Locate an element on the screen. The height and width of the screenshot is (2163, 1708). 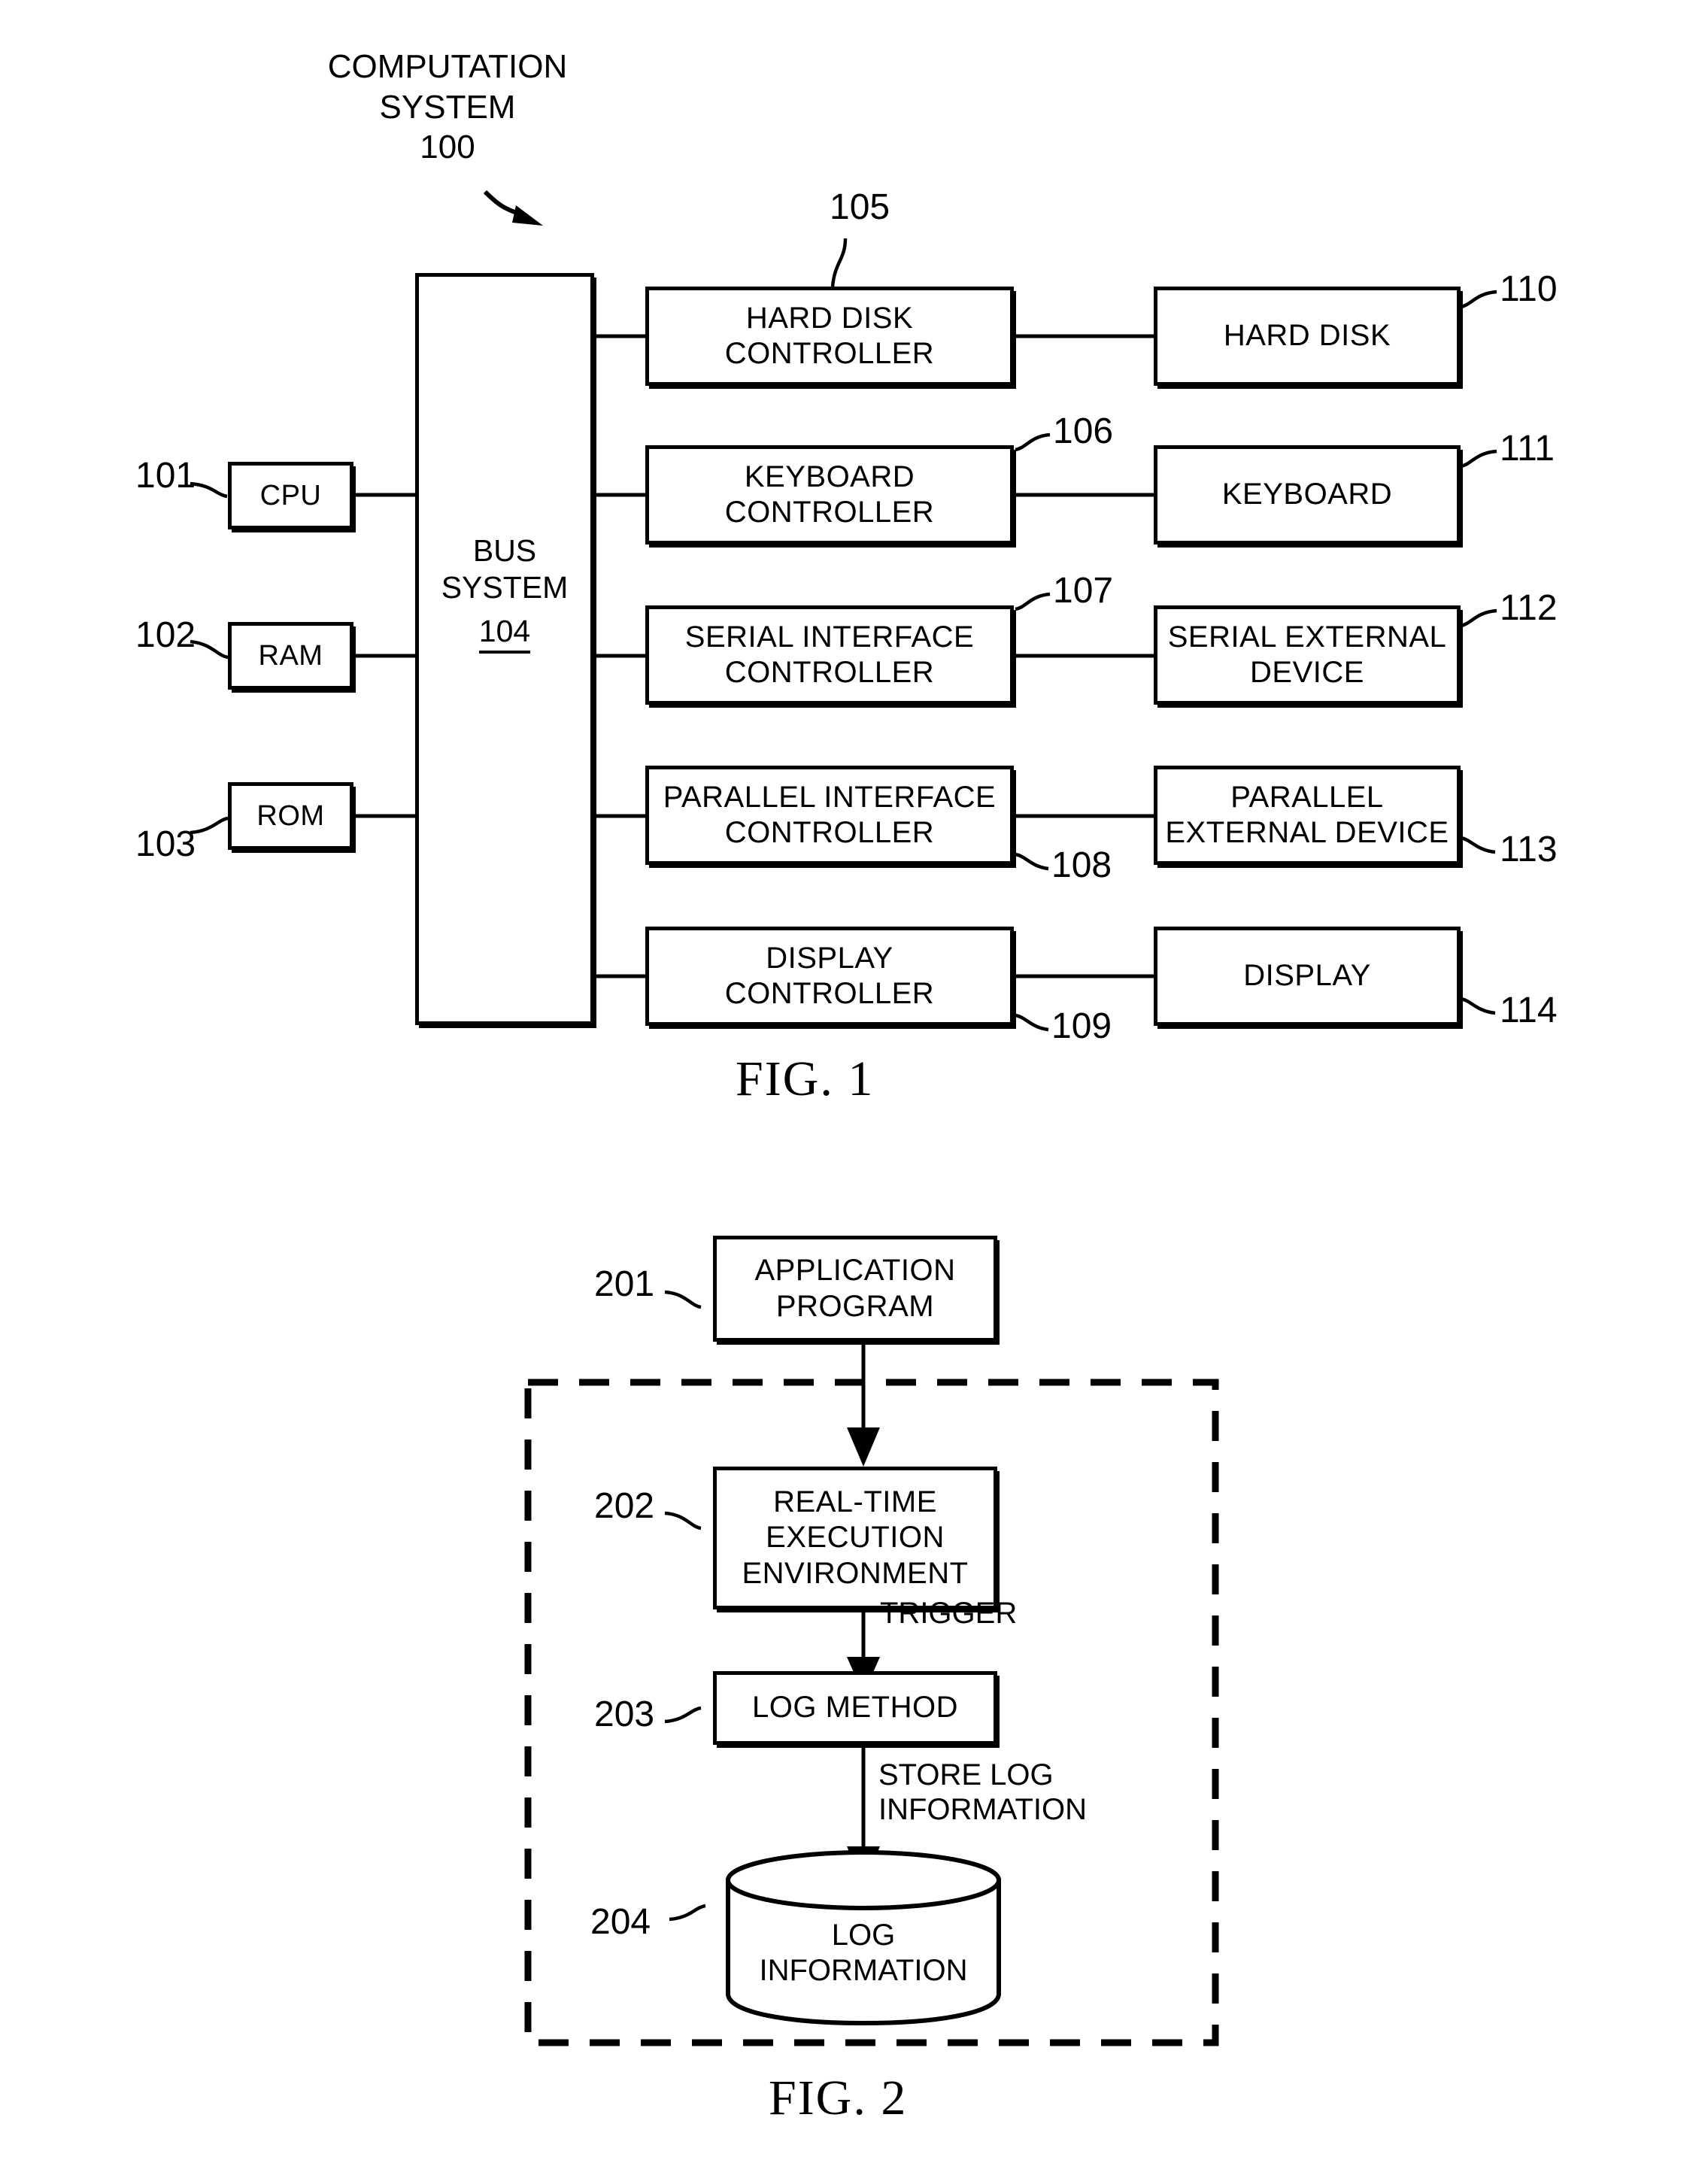
realtime-execution-environment-label: REAL-TIME EXECUTION ENVIRONMENT is located at coordinates (856, 1537).